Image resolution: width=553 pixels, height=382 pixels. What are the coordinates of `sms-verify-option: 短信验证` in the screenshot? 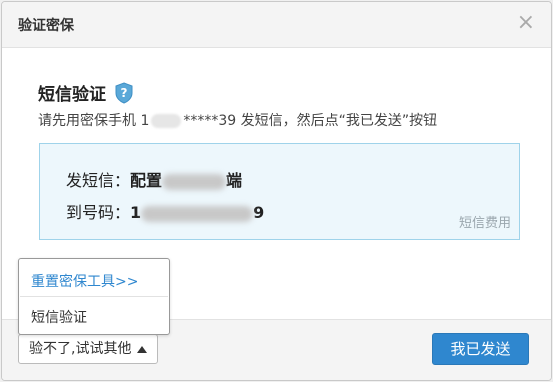 It's located at (59, 317).